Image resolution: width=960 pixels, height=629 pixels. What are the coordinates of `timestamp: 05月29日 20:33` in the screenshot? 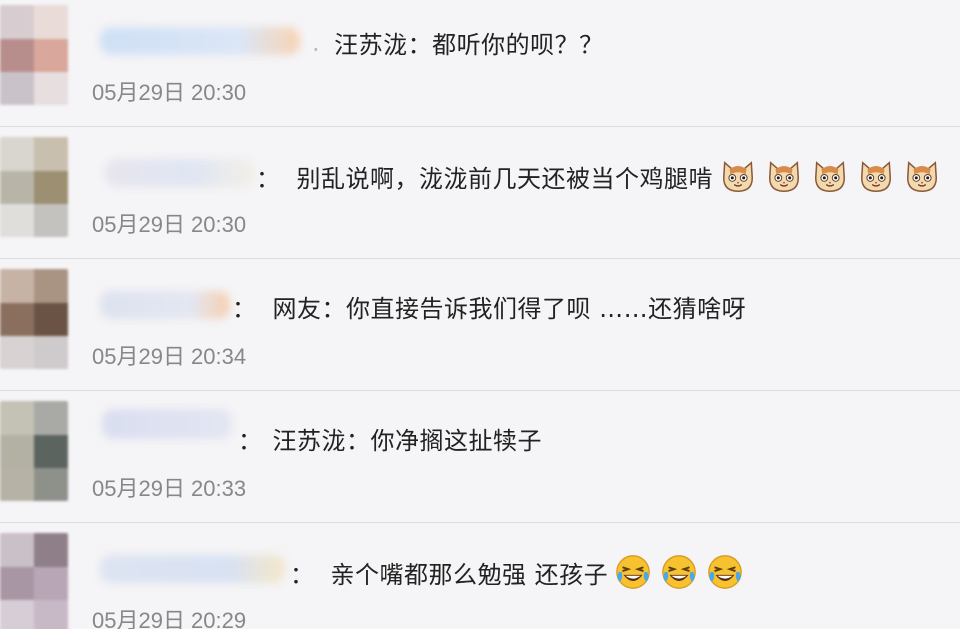 It's located at (169, 488).